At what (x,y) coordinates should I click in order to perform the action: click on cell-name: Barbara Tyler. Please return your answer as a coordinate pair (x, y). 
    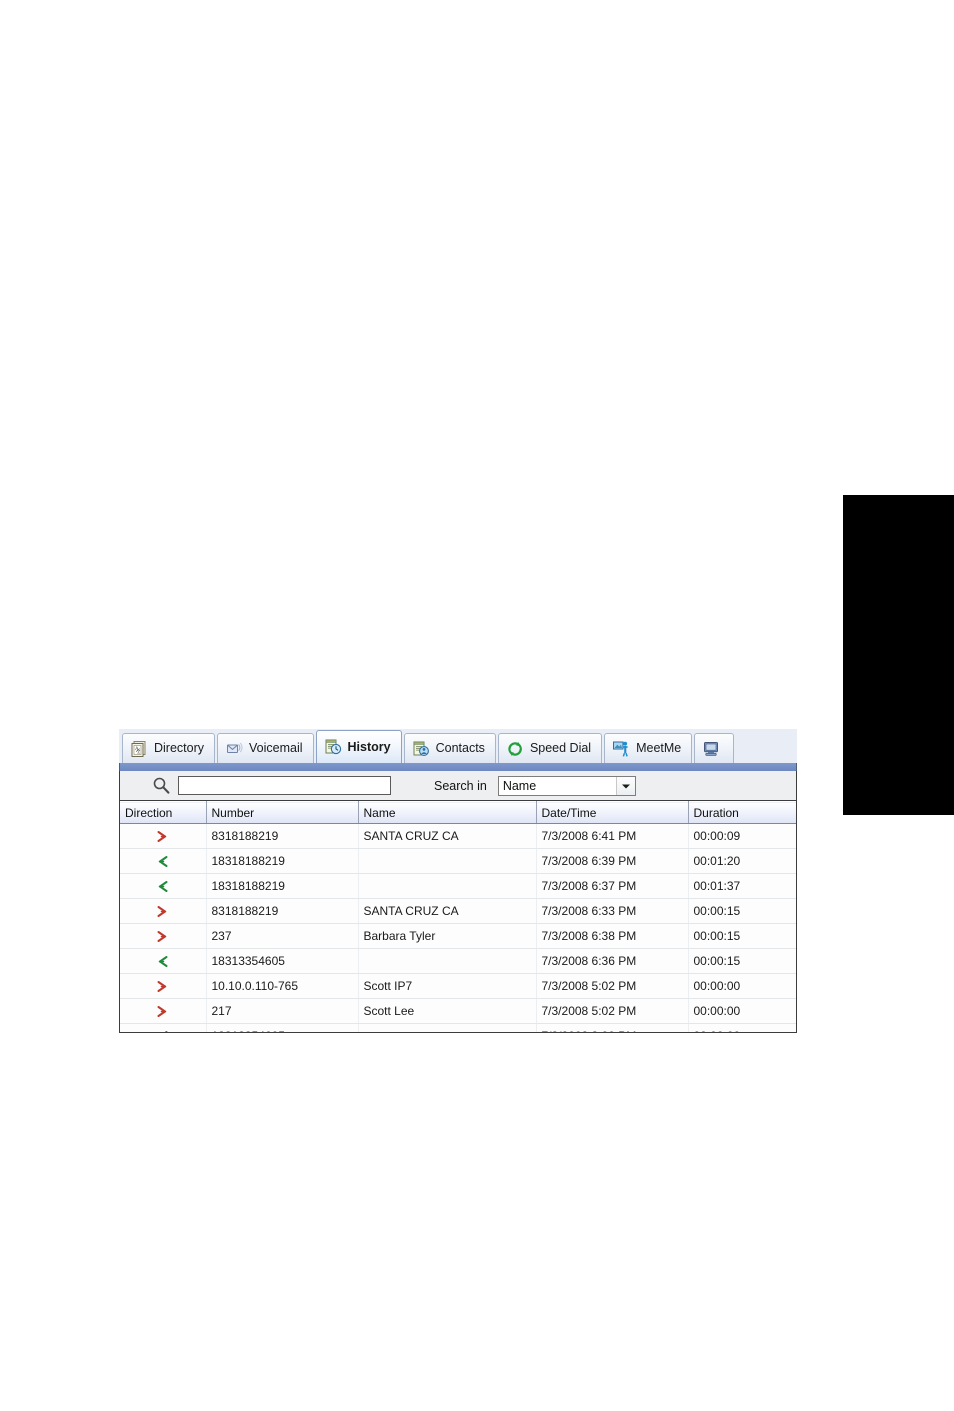
    Looking at the image, I should click on (447, 936).